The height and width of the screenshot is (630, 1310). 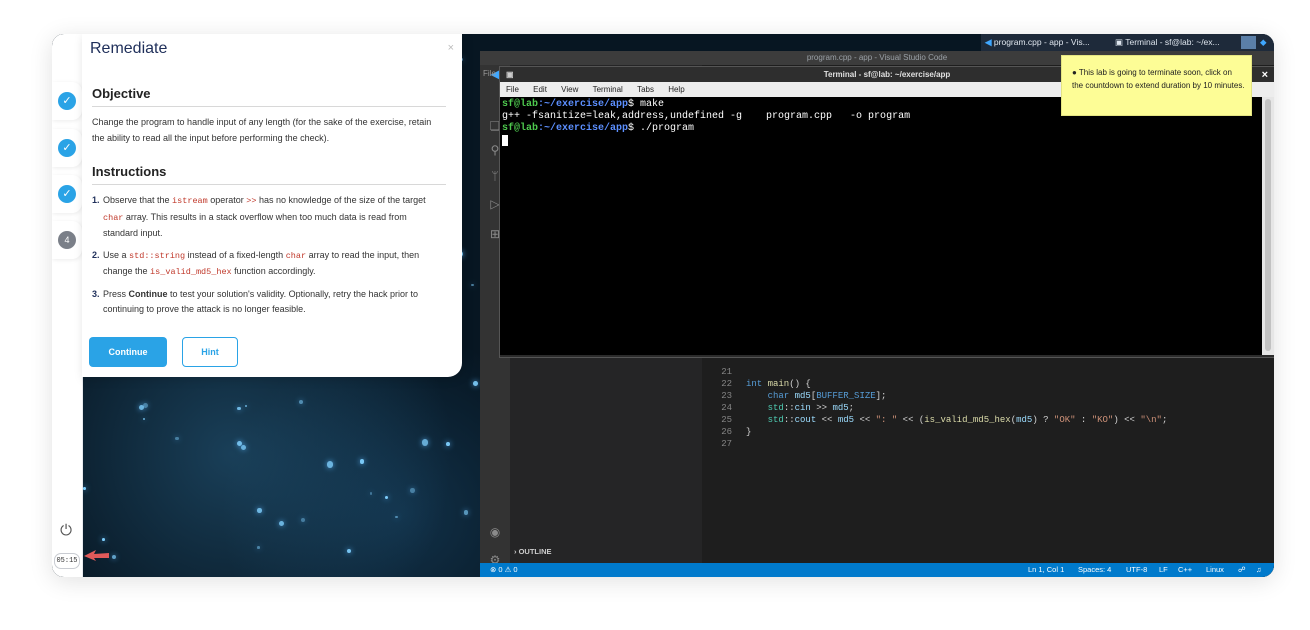 What do you see at coordinates (129, 171) in the screenshot?
I see `instructions-heading: Instructions` at bounding box center [129, 171].